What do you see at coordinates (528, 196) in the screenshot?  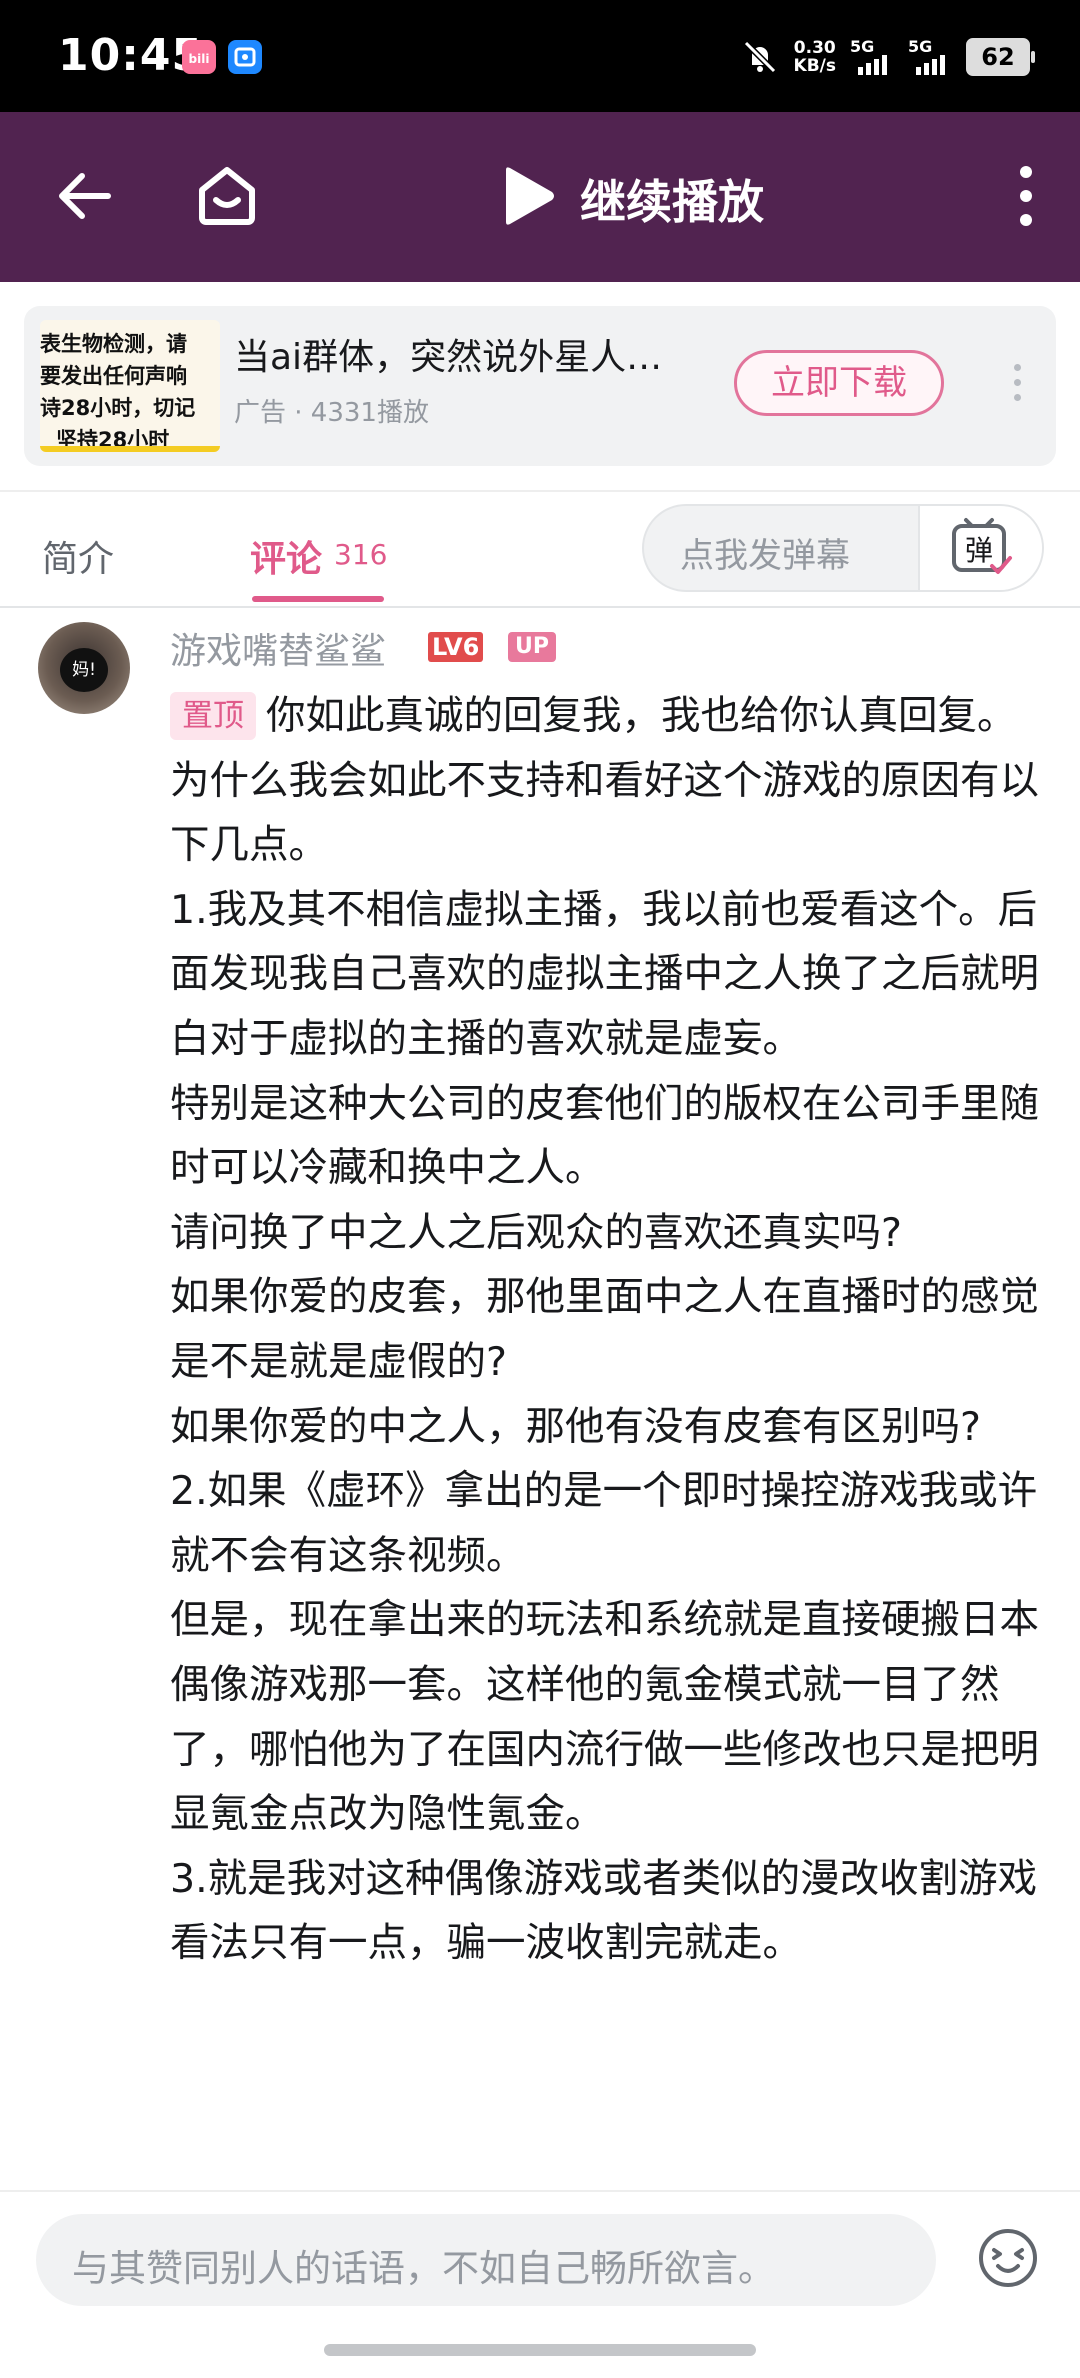 I see `play-icon` at bounding box center [528, 196].